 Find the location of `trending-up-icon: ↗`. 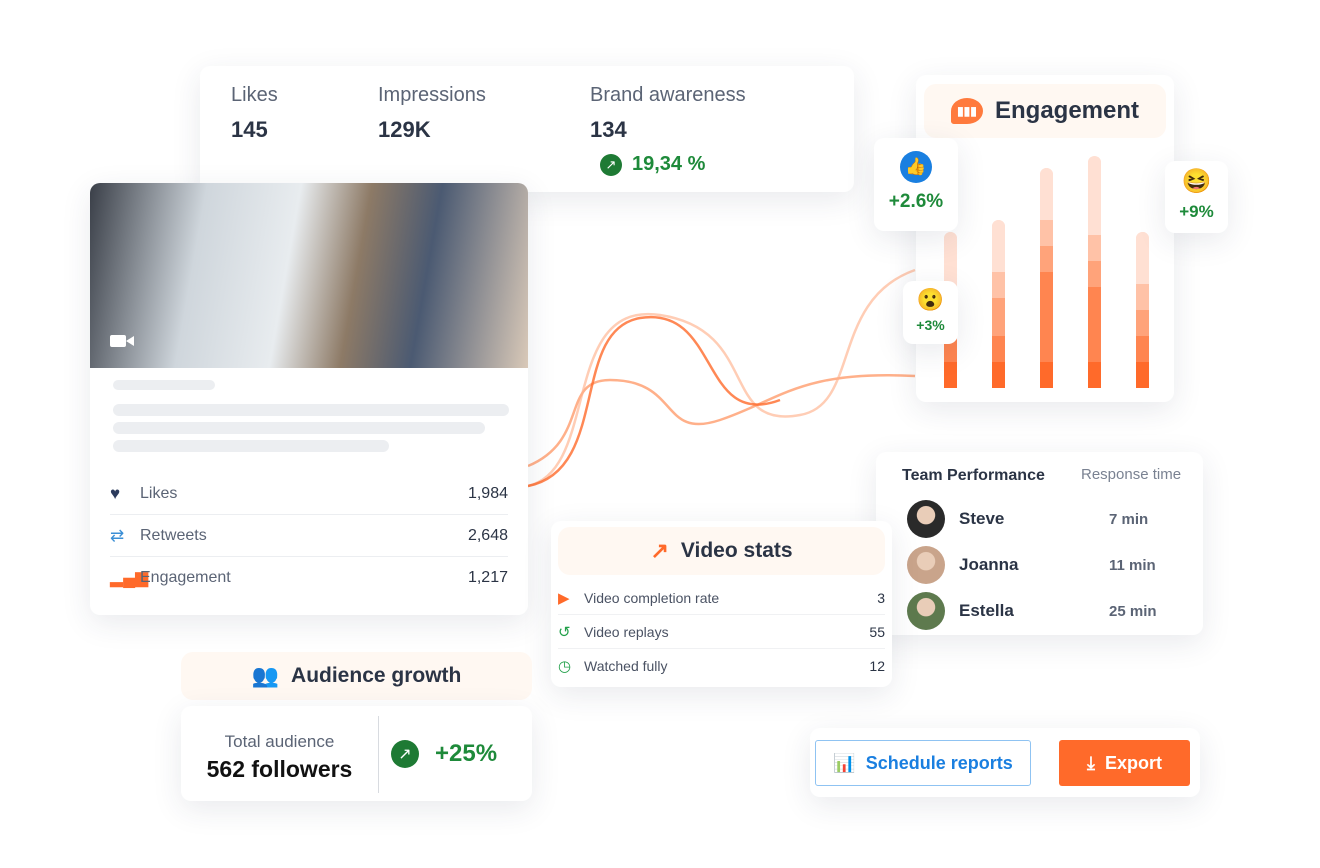

trending-up-icon: ↗ is located at coordinates (659, 550).